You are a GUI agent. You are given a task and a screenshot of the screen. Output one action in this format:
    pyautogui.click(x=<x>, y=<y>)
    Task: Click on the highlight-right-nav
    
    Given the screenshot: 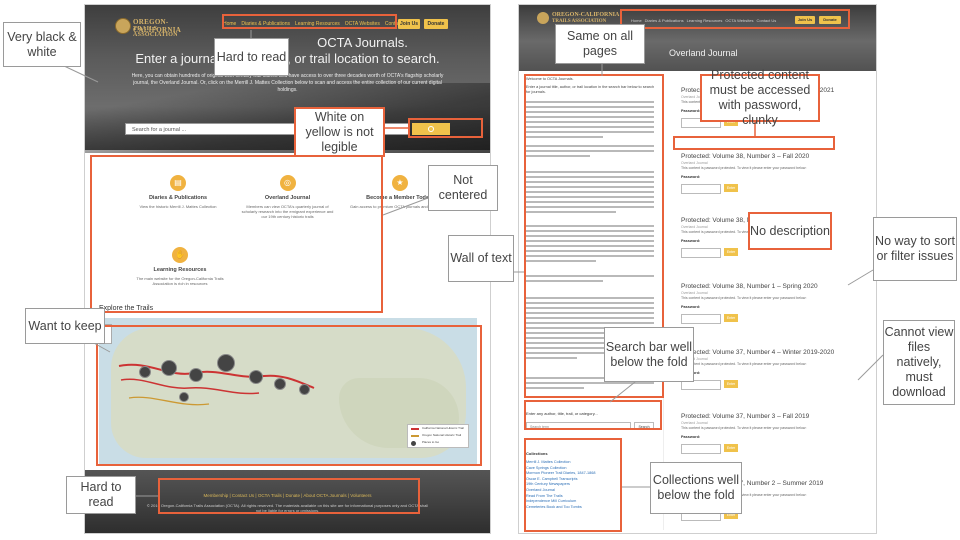 What is the action you would take?
    pyautogui.click(x=735, y=19)
    